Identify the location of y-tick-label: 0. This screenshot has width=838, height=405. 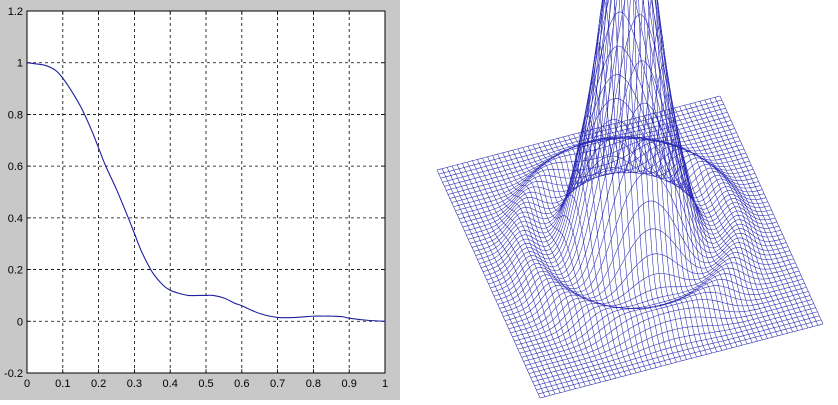
(20, 322).